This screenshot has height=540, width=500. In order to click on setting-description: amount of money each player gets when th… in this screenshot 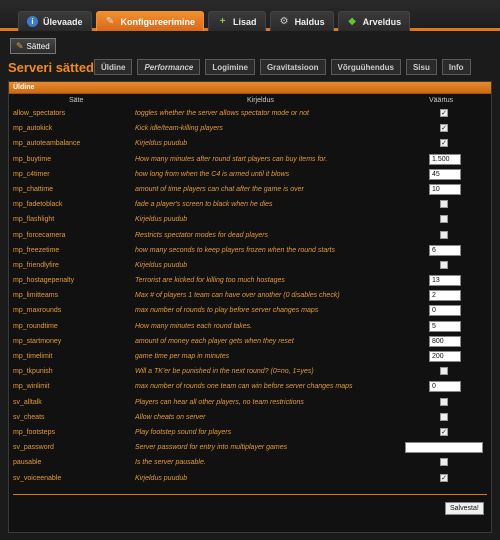, I will do `click(214, 341)`.